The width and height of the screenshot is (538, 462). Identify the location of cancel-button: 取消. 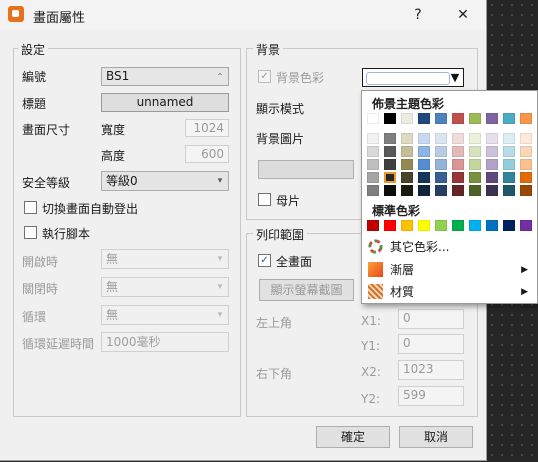
(436, 437).